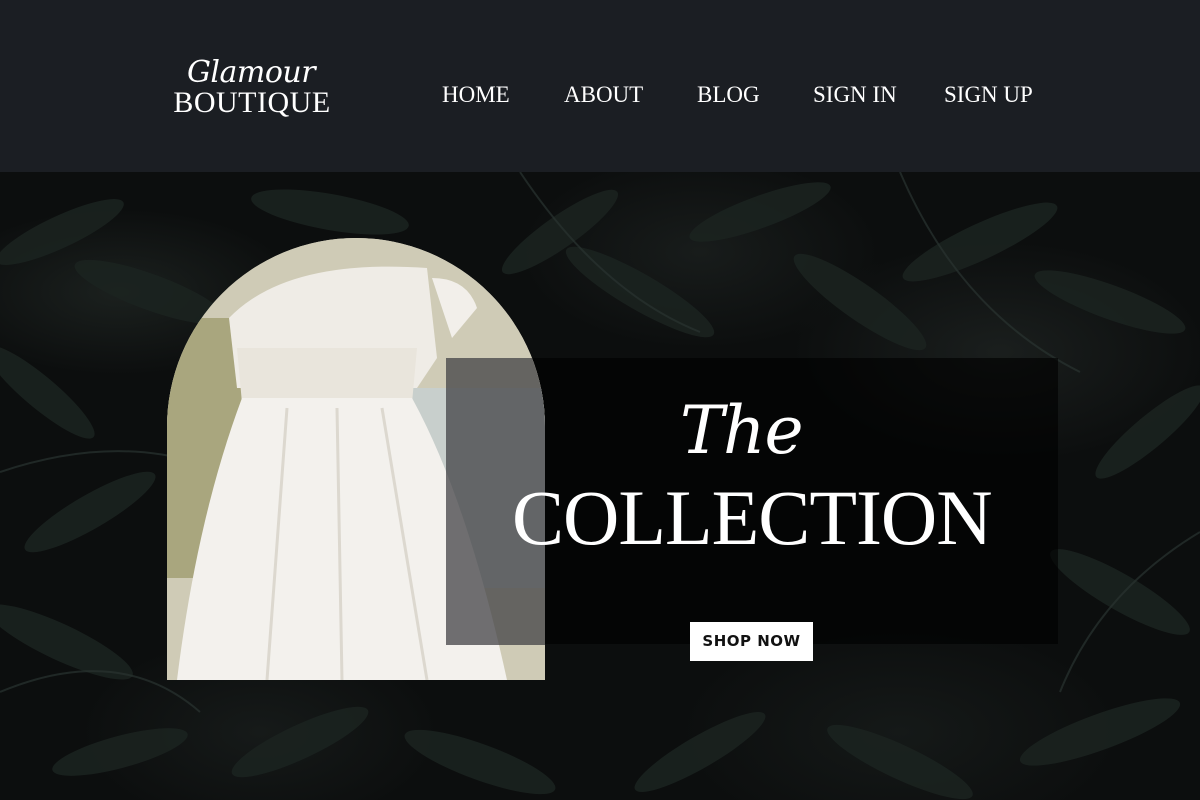 The width and height of the screenshot is (1200, 800). Describe the element at coordinates (603, 95) in the screenshot. I see `nav-about-link: ABOUT` at that location.